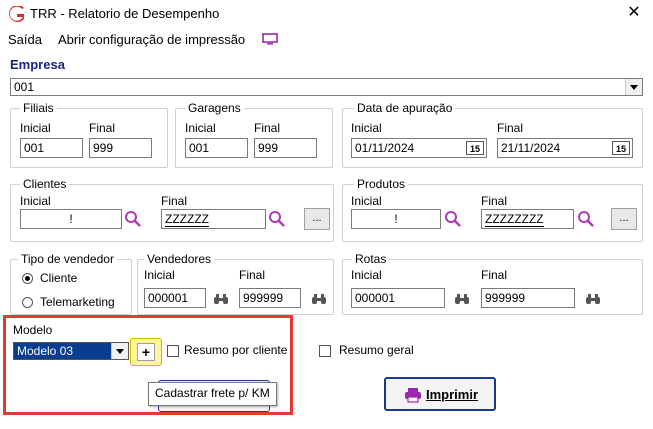 The image size is (653, 429). What do you see at coordinates (187, 219) in the screenshot?
I see `clientes-final-value: ZZZZZZ` at bounding box center [187, 219].